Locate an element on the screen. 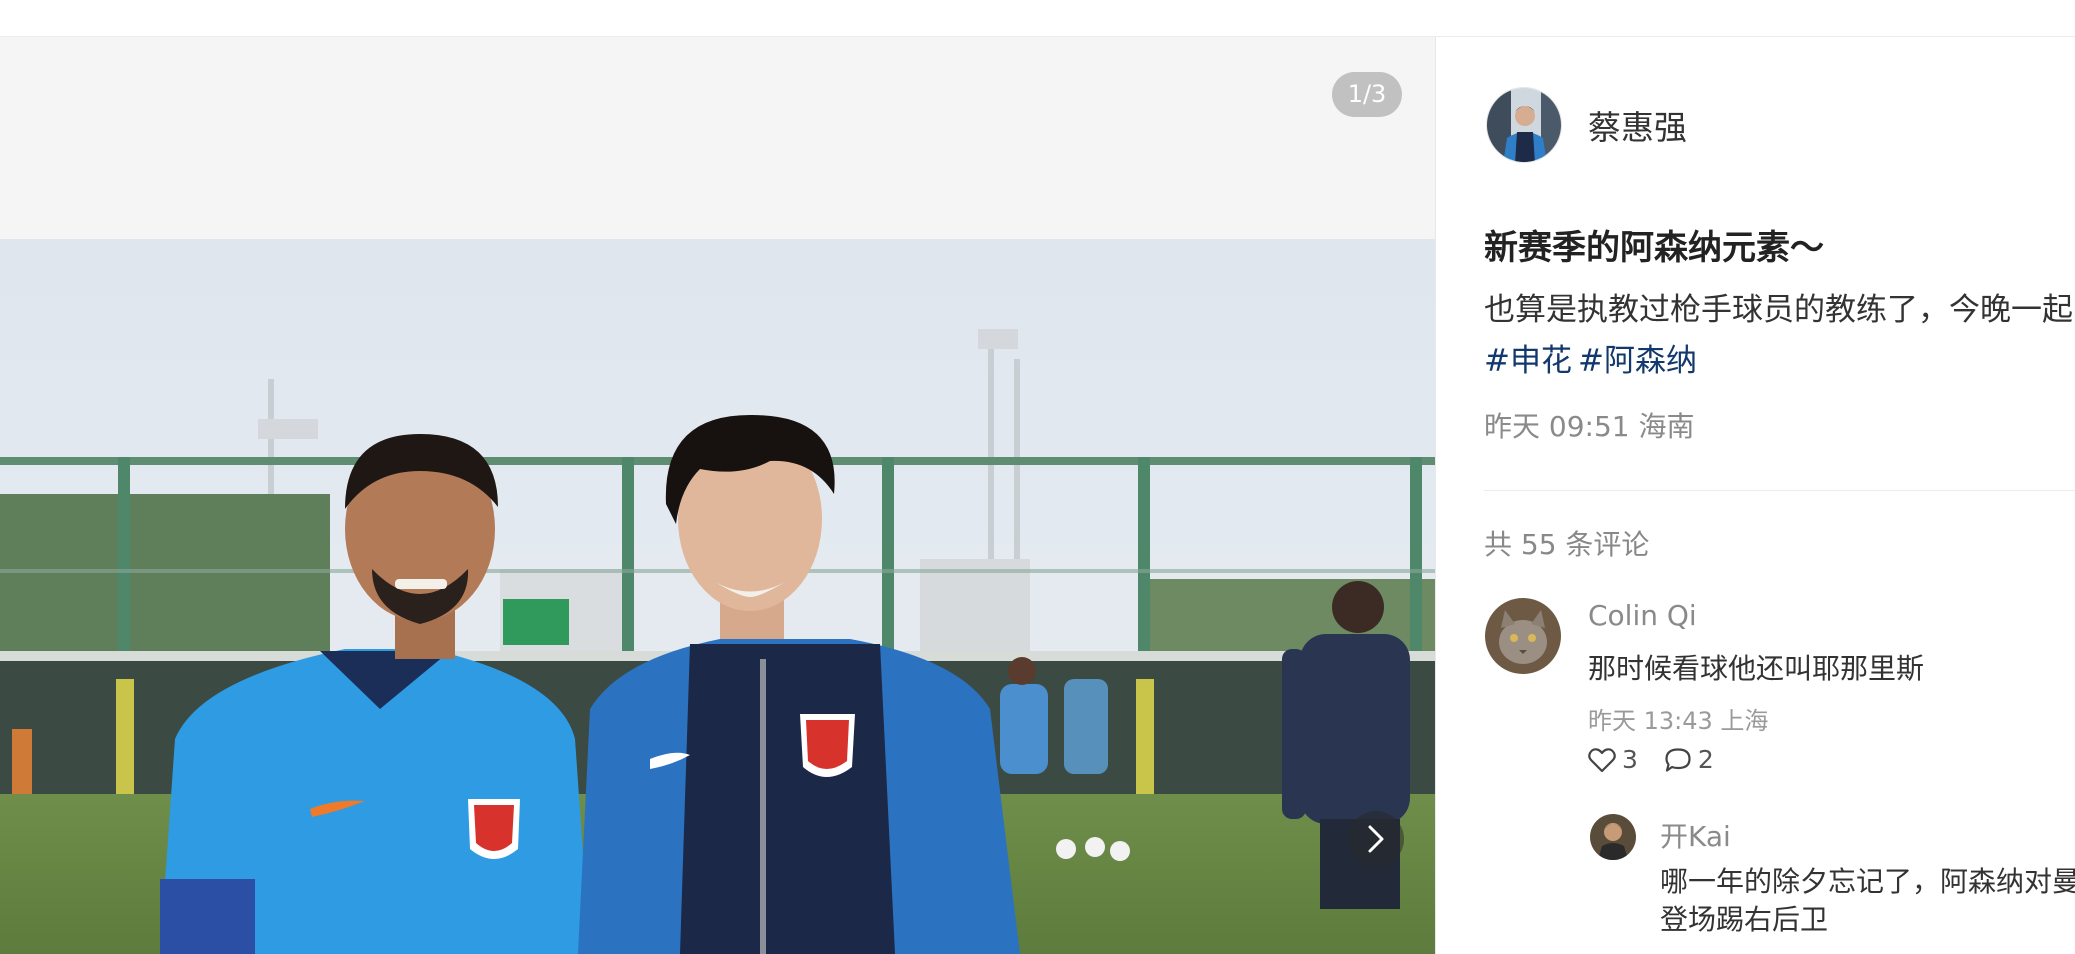  reply-avatar-image is located at coordinates (1613, 837).